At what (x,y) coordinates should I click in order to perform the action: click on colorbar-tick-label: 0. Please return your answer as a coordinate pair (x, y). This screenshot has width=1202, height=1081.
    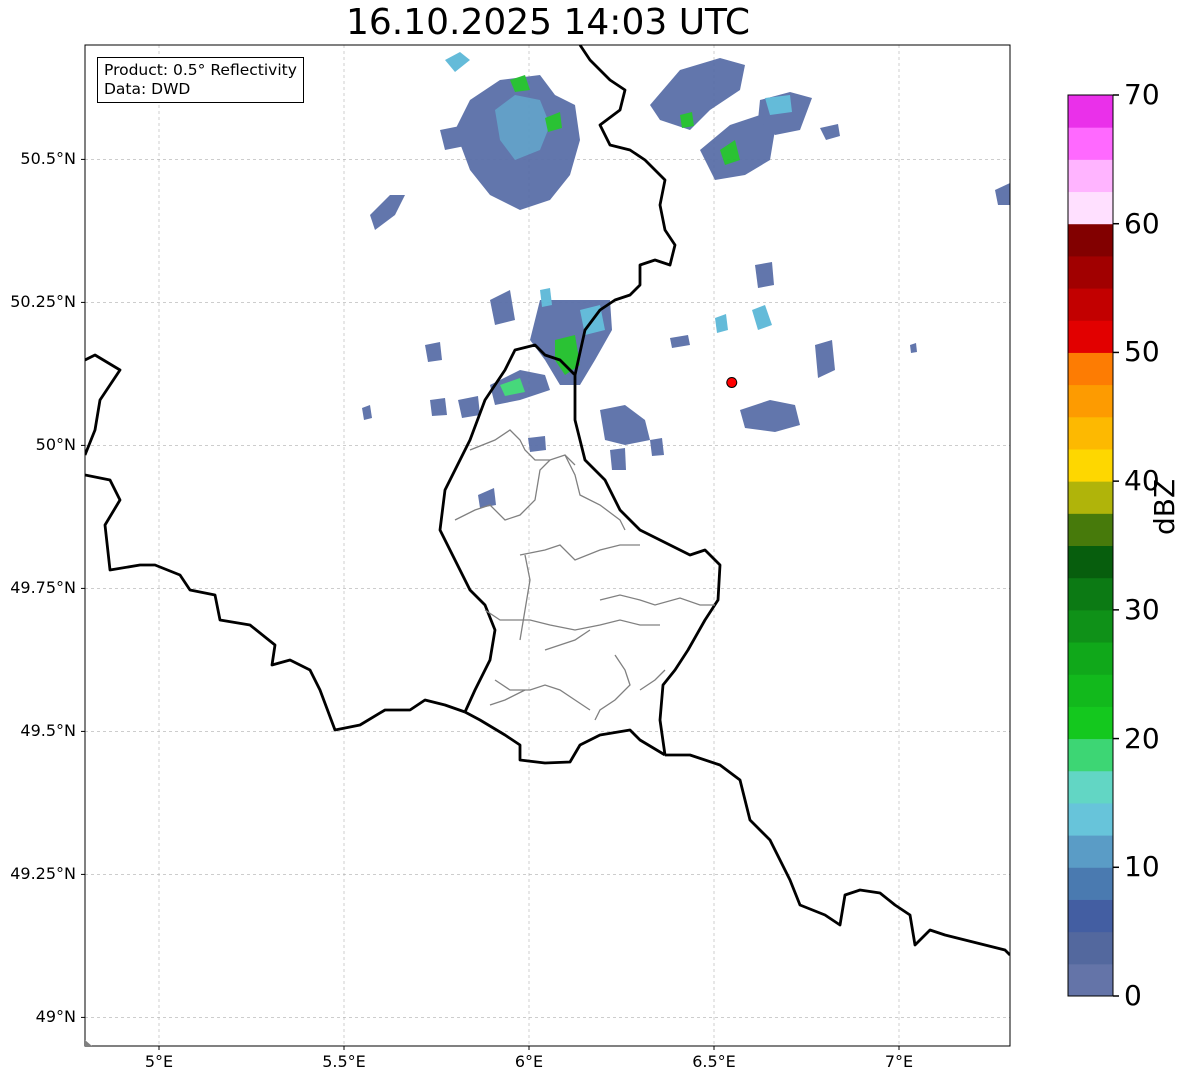
    Looking at the image, I should click on (1133, 995).